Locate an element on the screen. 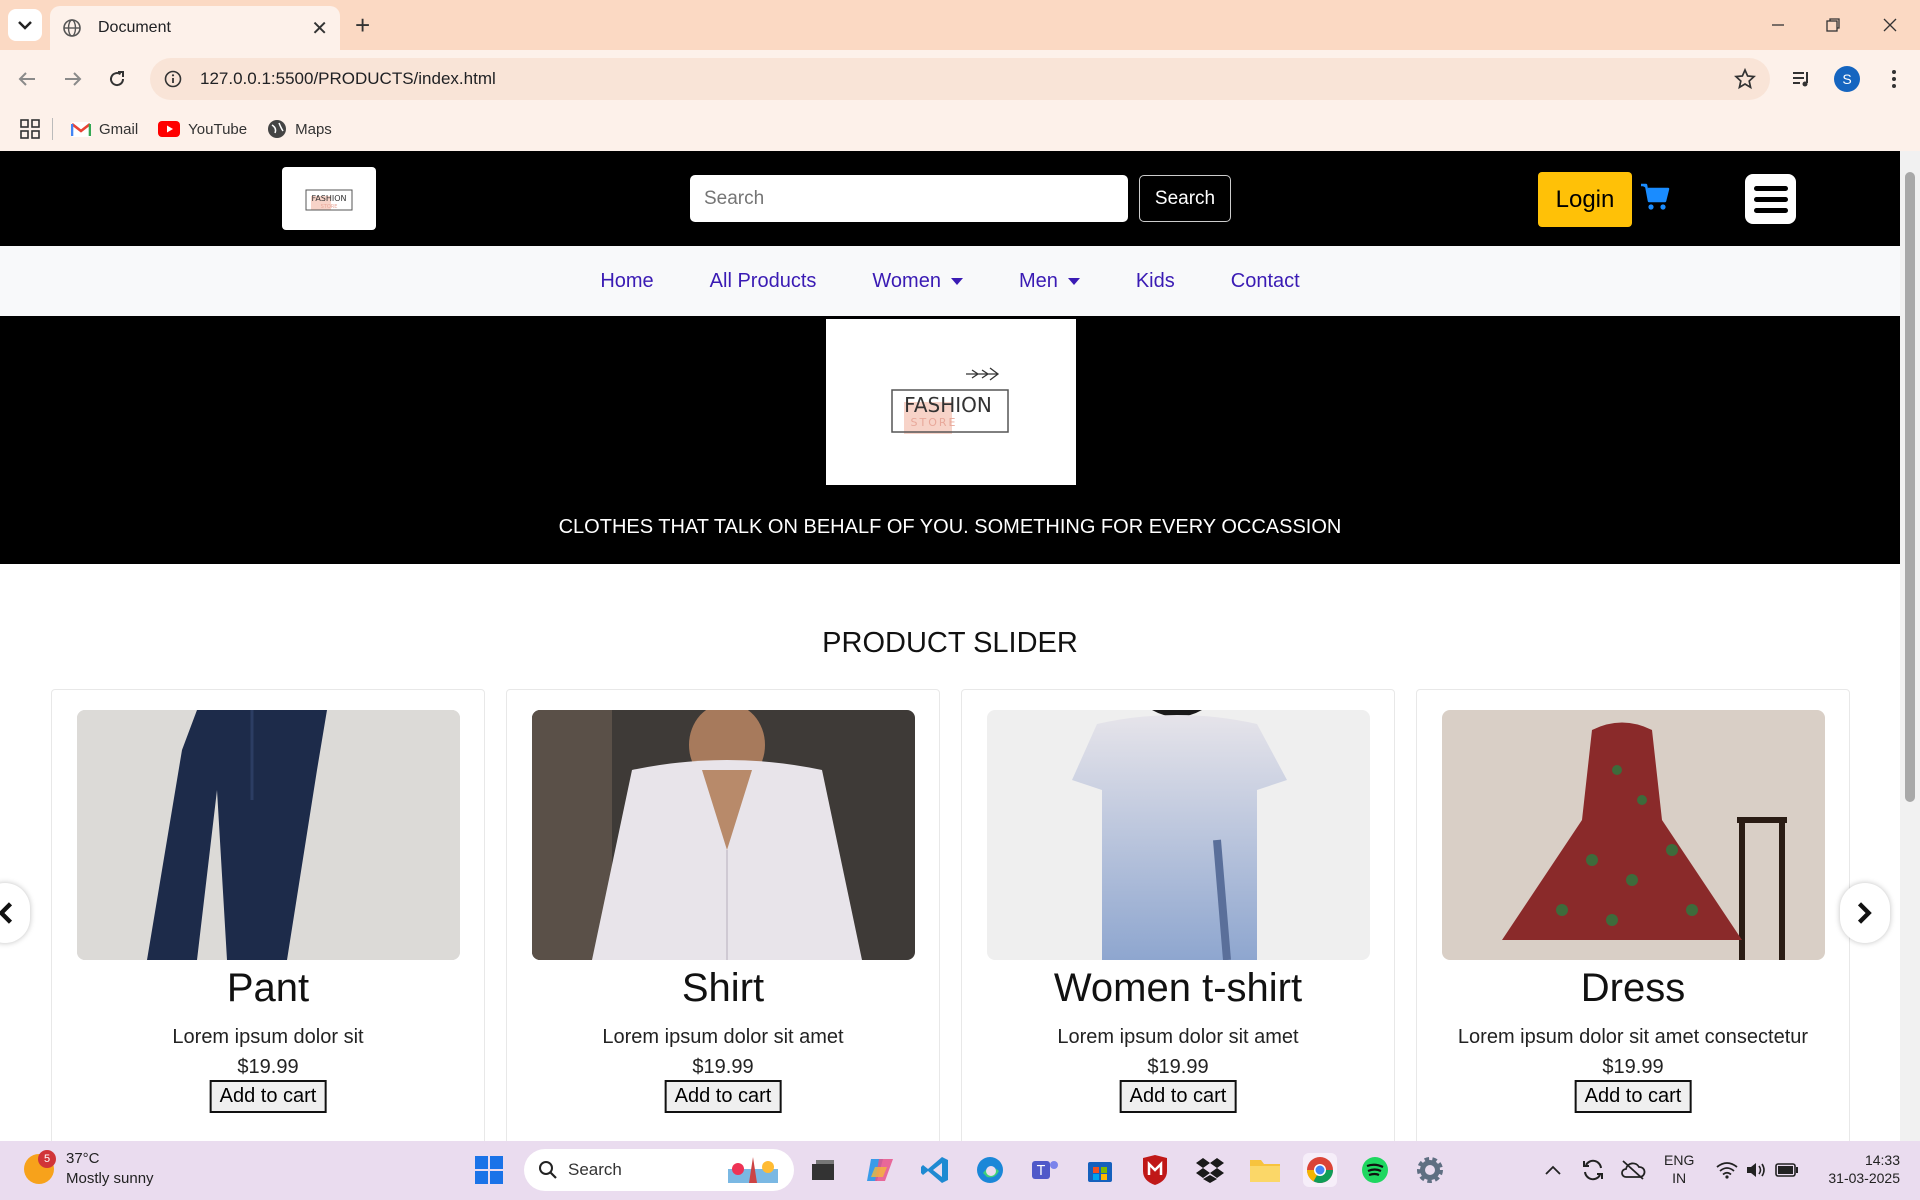 This screenshot has height=1200, width=1920. reload-button is located at coordinates (117, 79).